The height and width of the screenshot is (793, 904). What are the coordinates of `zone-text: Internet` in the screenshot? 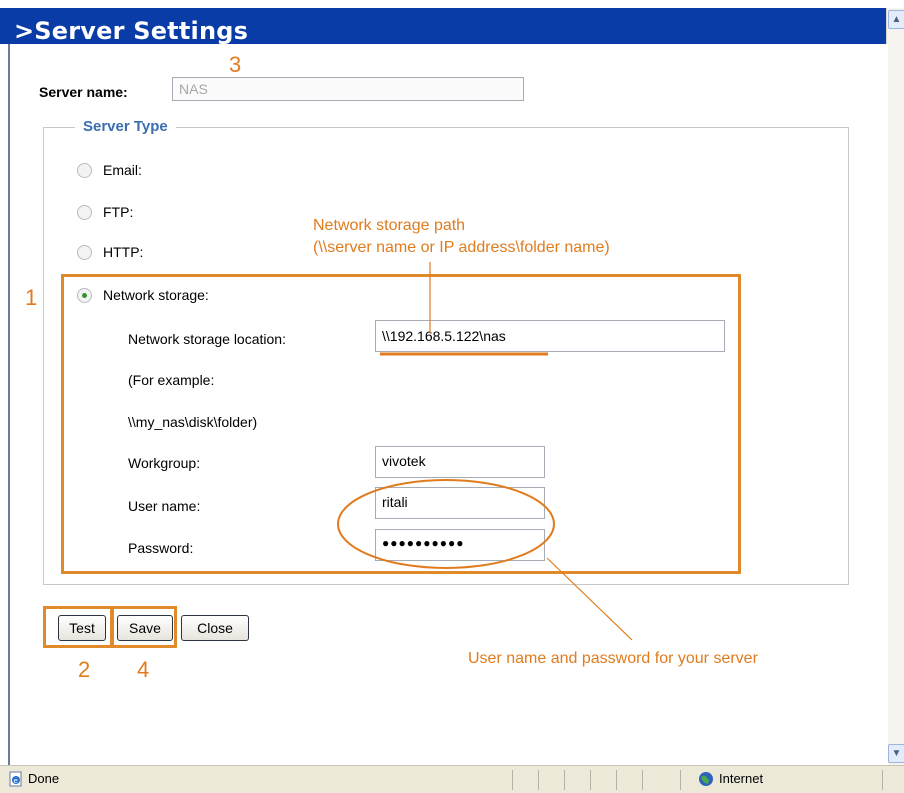 It's located at (741, 778).